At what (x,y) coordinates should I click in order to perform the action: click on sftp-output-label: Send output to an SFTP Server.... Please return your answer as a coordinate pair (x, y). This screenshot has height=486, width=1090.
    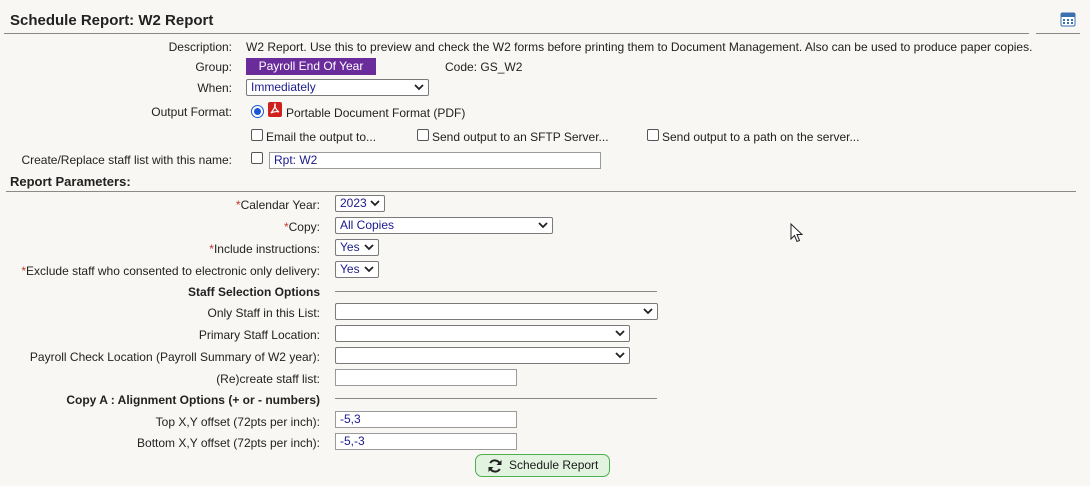
    Looking at the image, I should click on (520, 137).